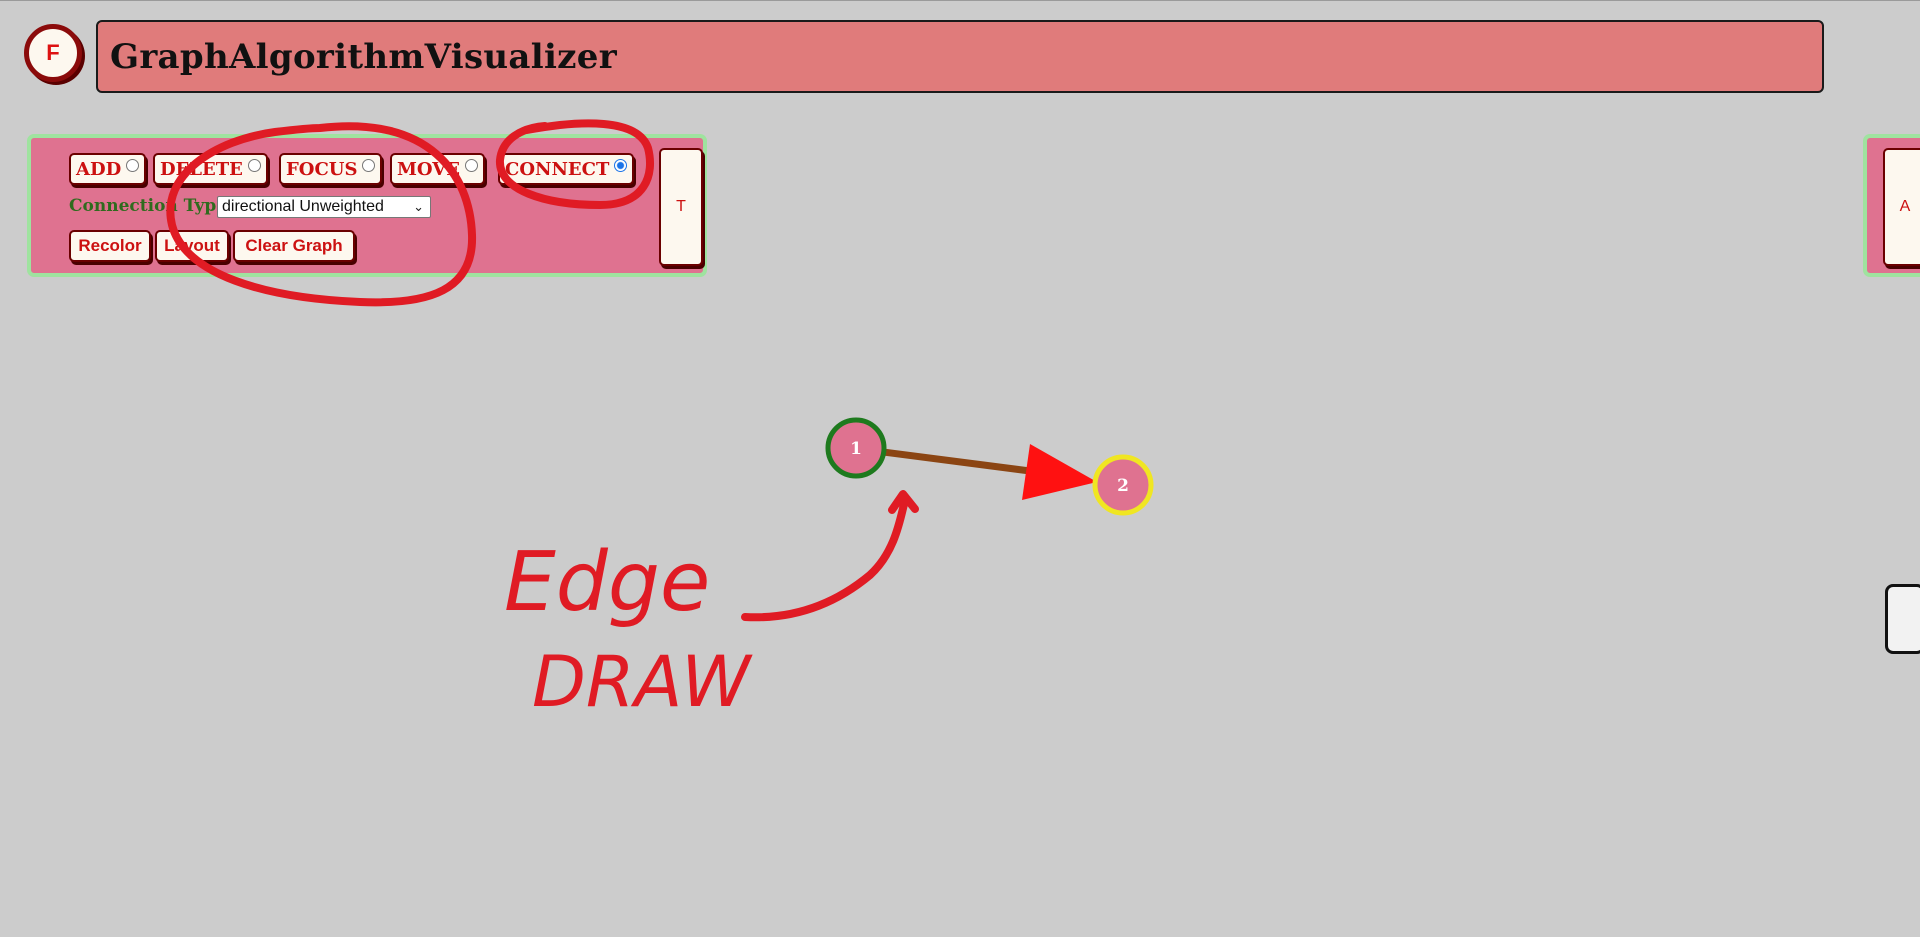 The width and height of the screenshot is (1920, 937). I want to click on recolor-button: Recolor, so click(110, 246).